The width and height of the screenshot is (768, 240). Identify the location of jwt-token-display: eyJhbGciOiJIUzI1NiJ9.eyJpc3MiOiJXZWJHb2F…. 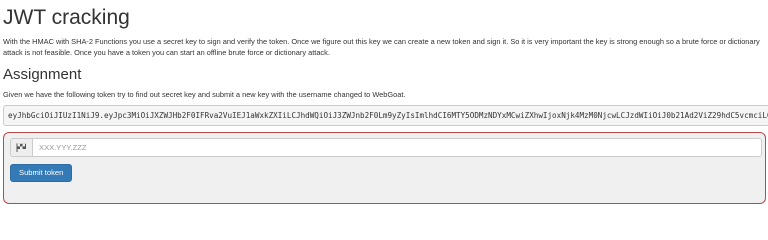
(385, 115).